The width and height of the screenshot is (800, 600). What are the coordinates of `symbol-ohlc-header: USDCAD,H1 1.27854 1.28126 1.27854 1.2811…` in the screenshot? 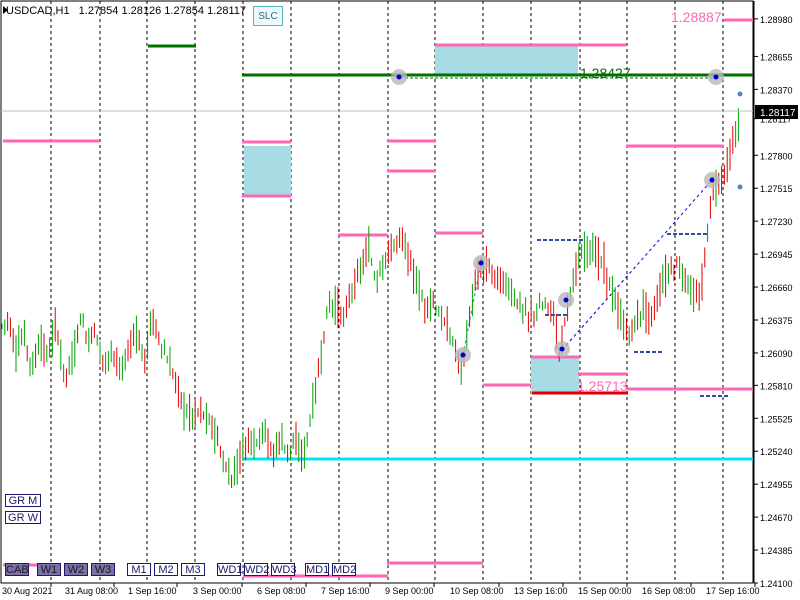 It's located at (126, 11).